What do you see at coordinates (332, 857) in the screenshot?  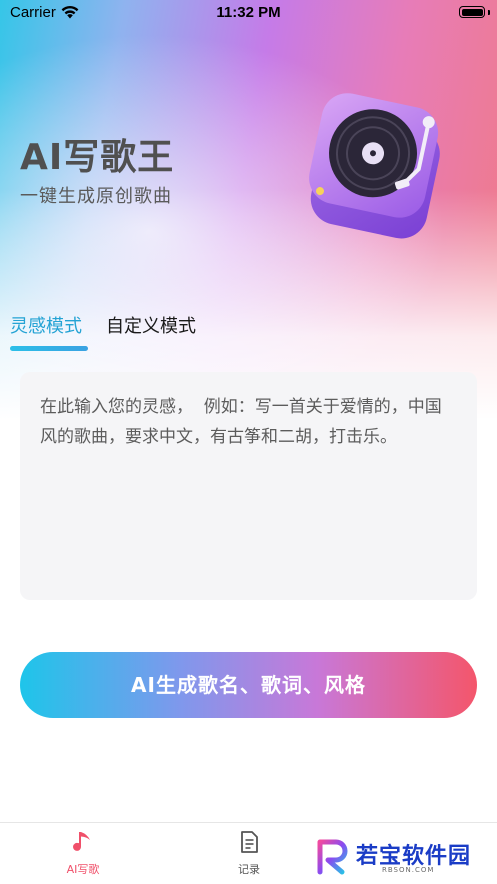 I see `watermark-logo` at bounding box center [332, 857].